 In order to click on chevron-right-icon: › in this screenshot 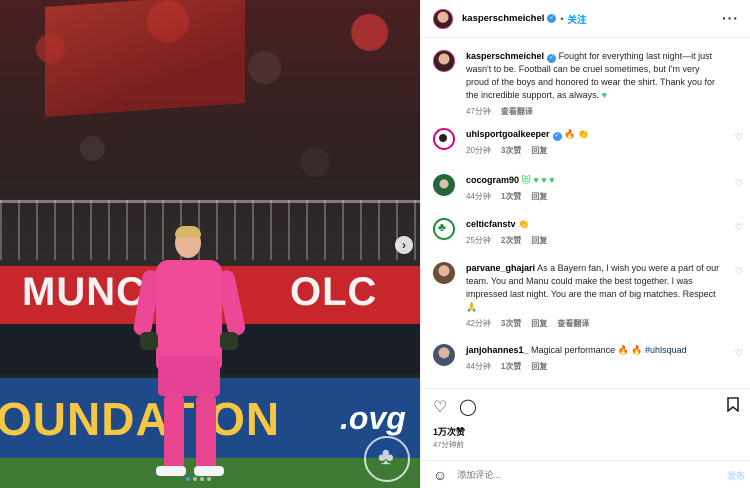, I will do `click(404, 245)`.